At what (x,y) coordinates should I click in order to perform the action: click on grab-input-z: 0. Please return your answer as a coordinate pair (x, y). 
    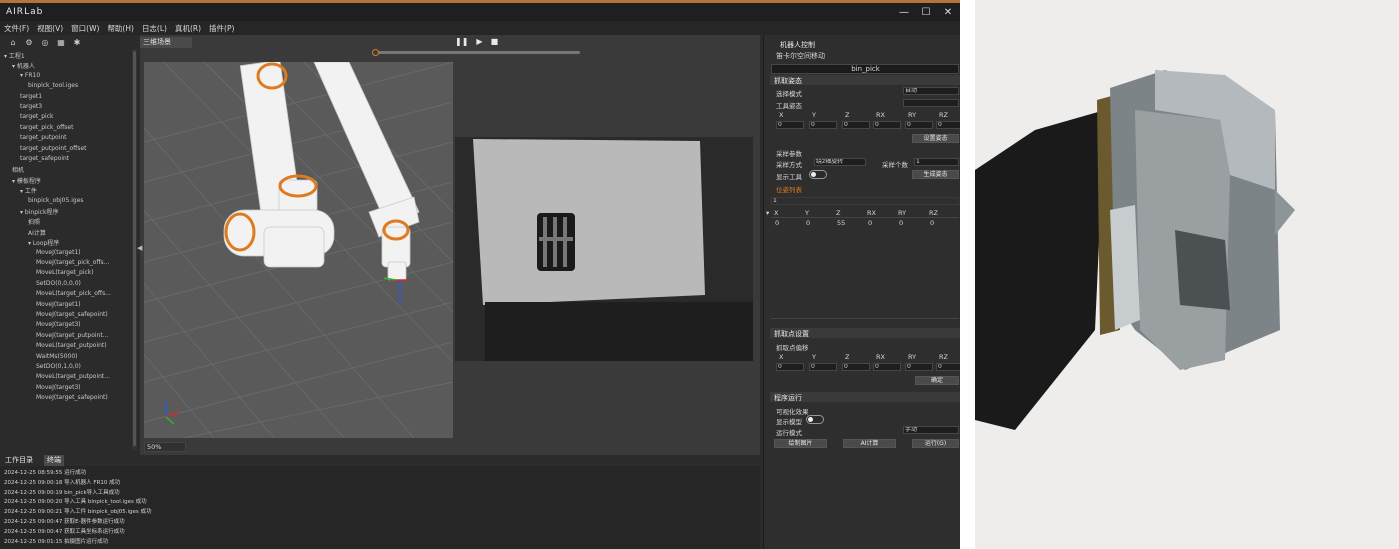
    Looking at the image, I should click on (856, 367).